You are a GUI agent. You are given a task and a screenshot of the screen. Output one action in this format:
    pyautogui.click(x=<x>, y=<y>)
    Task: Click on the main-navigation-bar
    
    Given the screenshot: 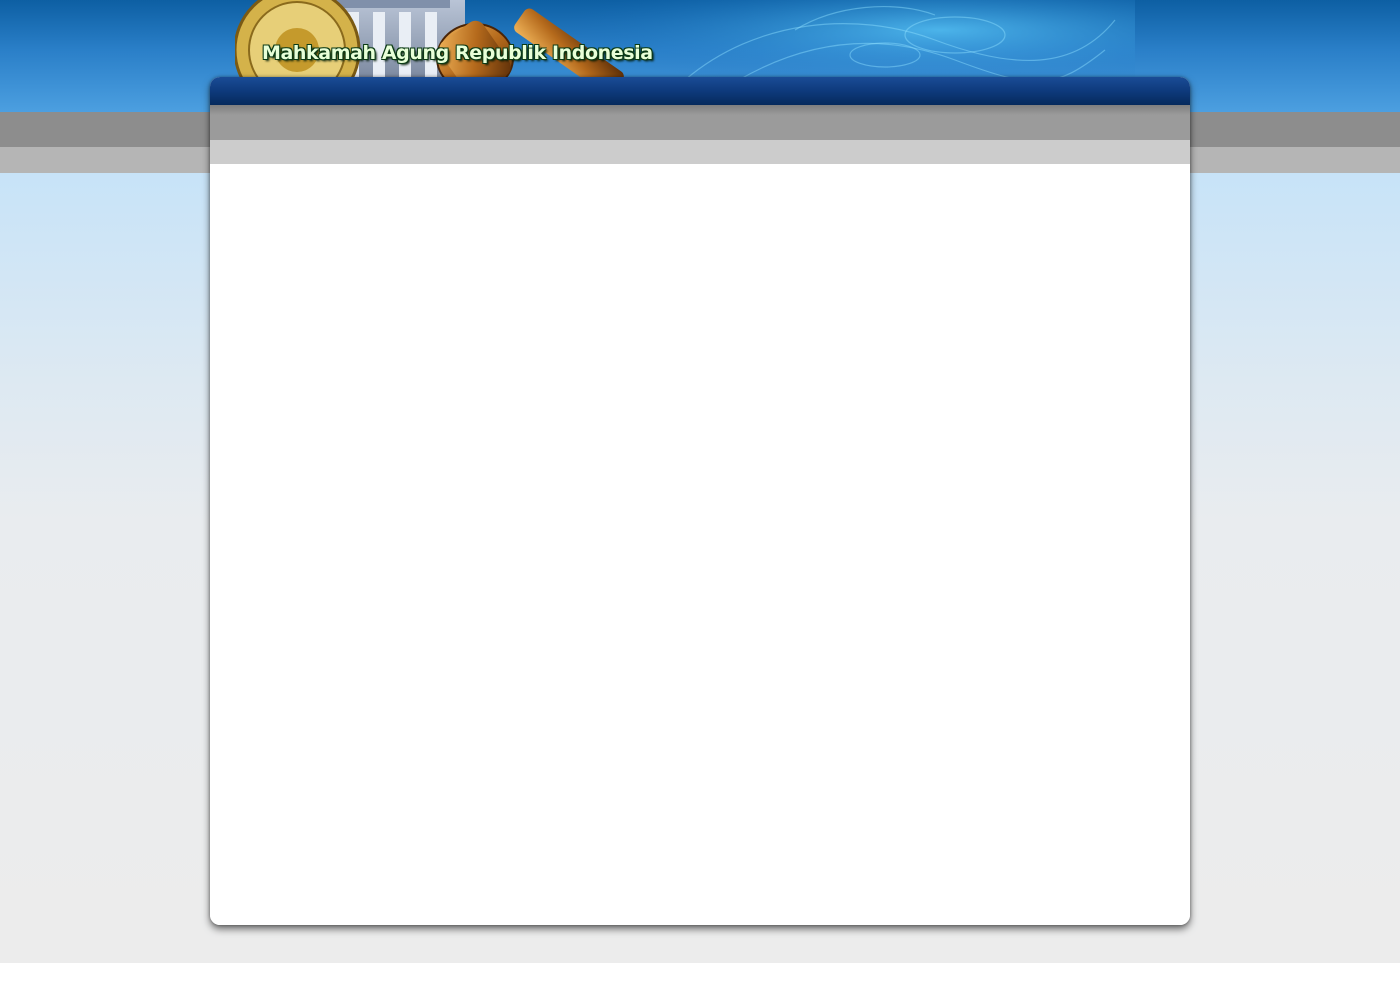 What is the action you would take?
    pyautogui.click(x=700, y=91)
    